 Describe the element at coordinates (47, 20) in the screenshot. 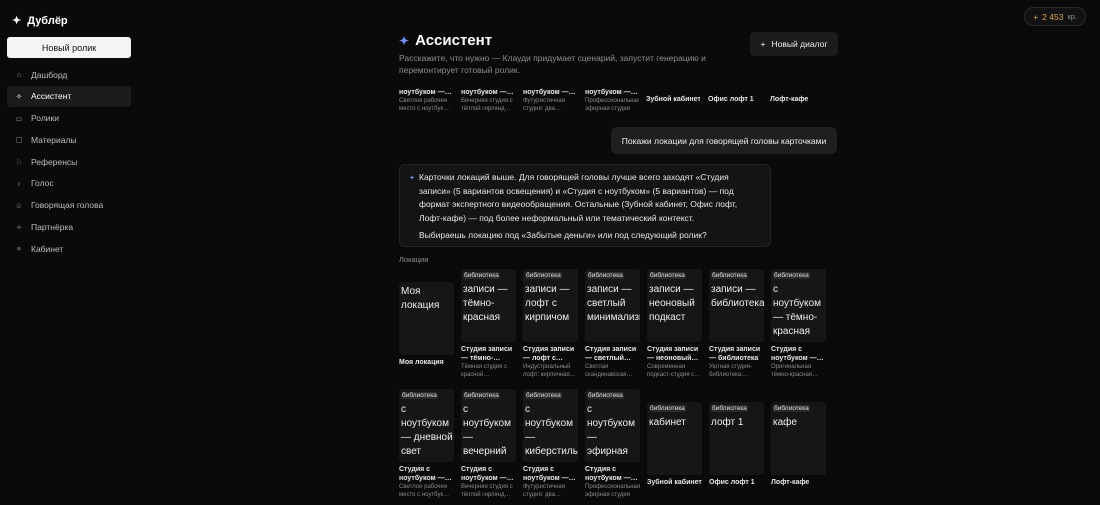

I see `app-name: Дублёр` at that location.